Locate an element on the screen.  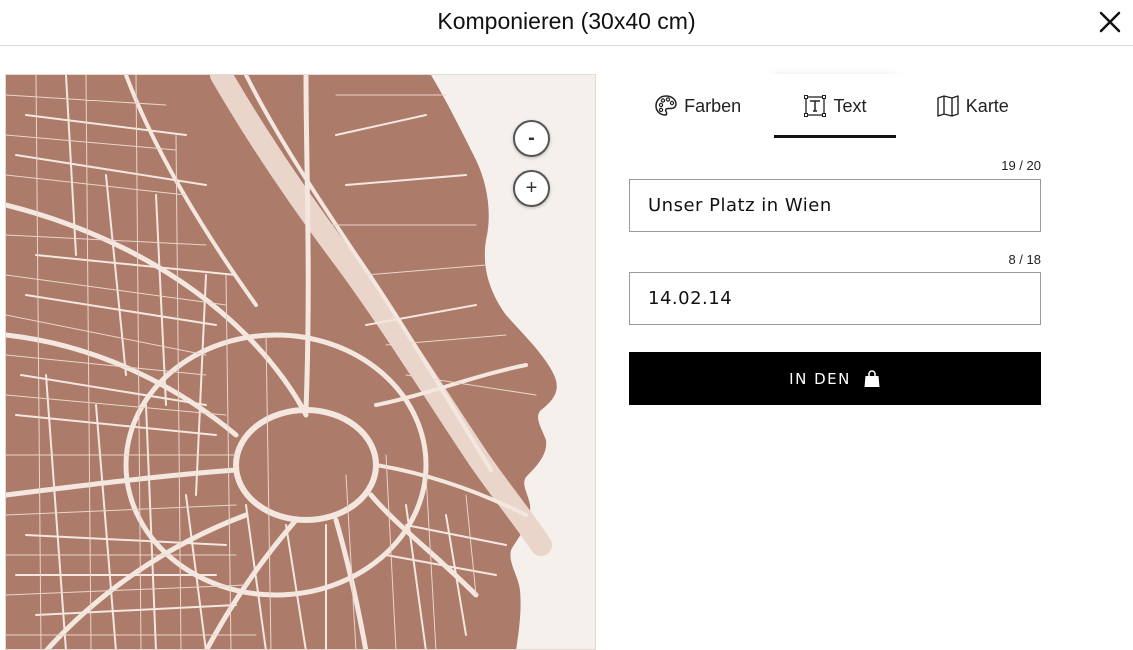
editor-tabs: Farben Text Karte is located at coordinates (835, 106).